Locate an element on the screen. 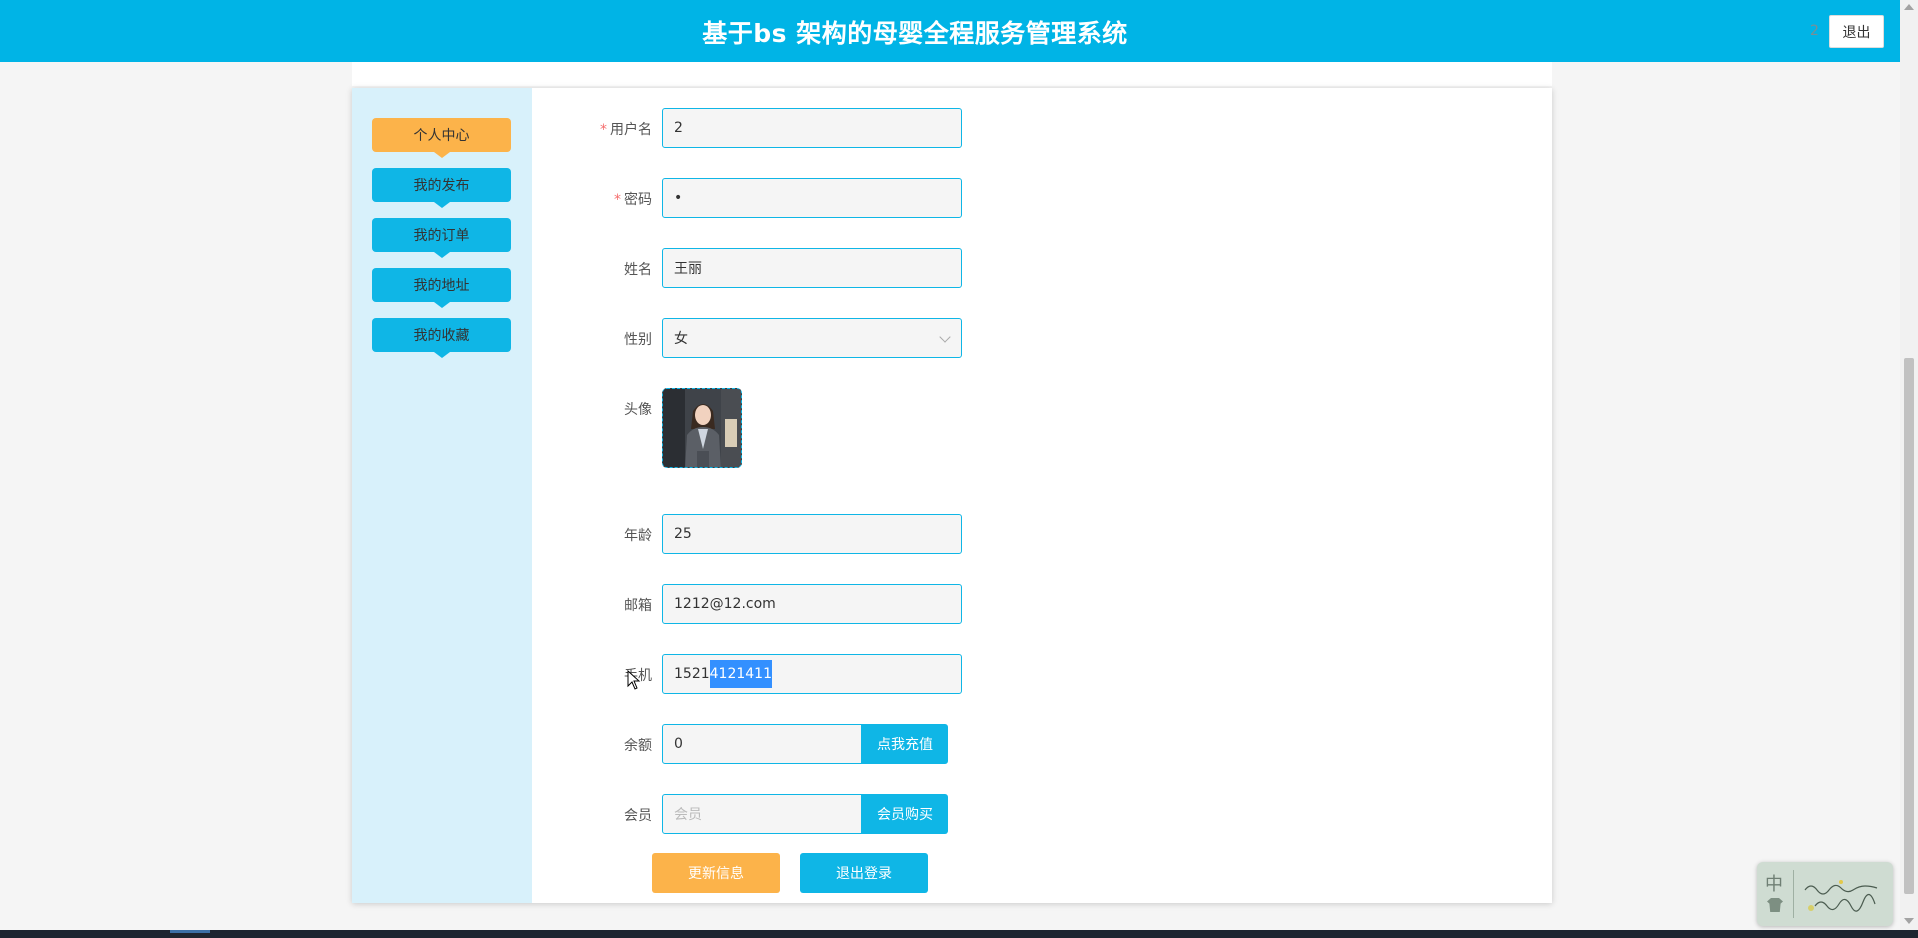  top-header: 基于bs 架构的母婴全程服务管理系统 2 退出 is located at coordinates (950, 31).